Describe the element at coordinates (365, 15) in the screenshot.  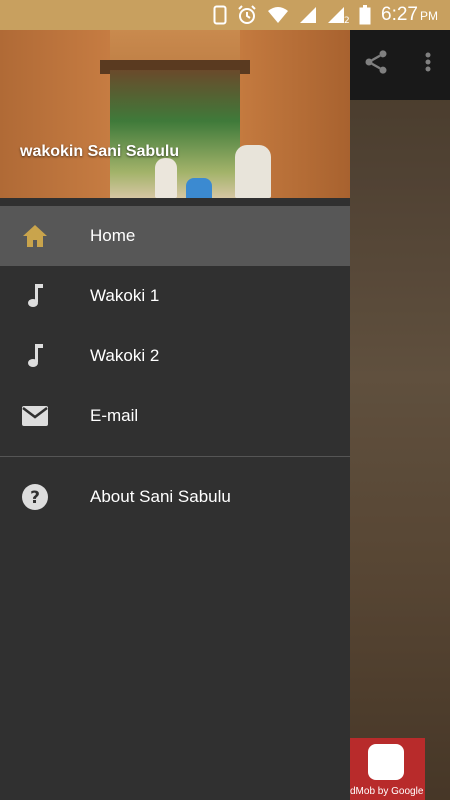
I see `battery-icon` at that location.